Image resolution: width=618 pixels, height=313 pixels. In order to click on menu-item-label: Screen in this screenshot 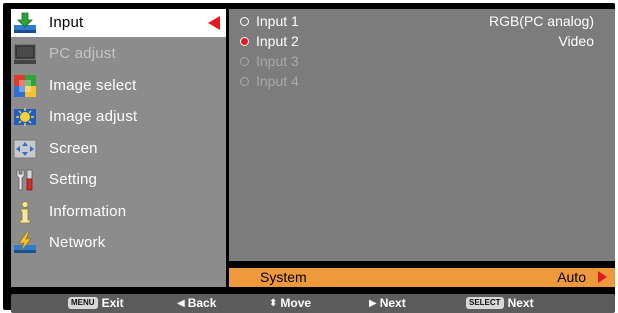, I will do `click(73, 148)`.